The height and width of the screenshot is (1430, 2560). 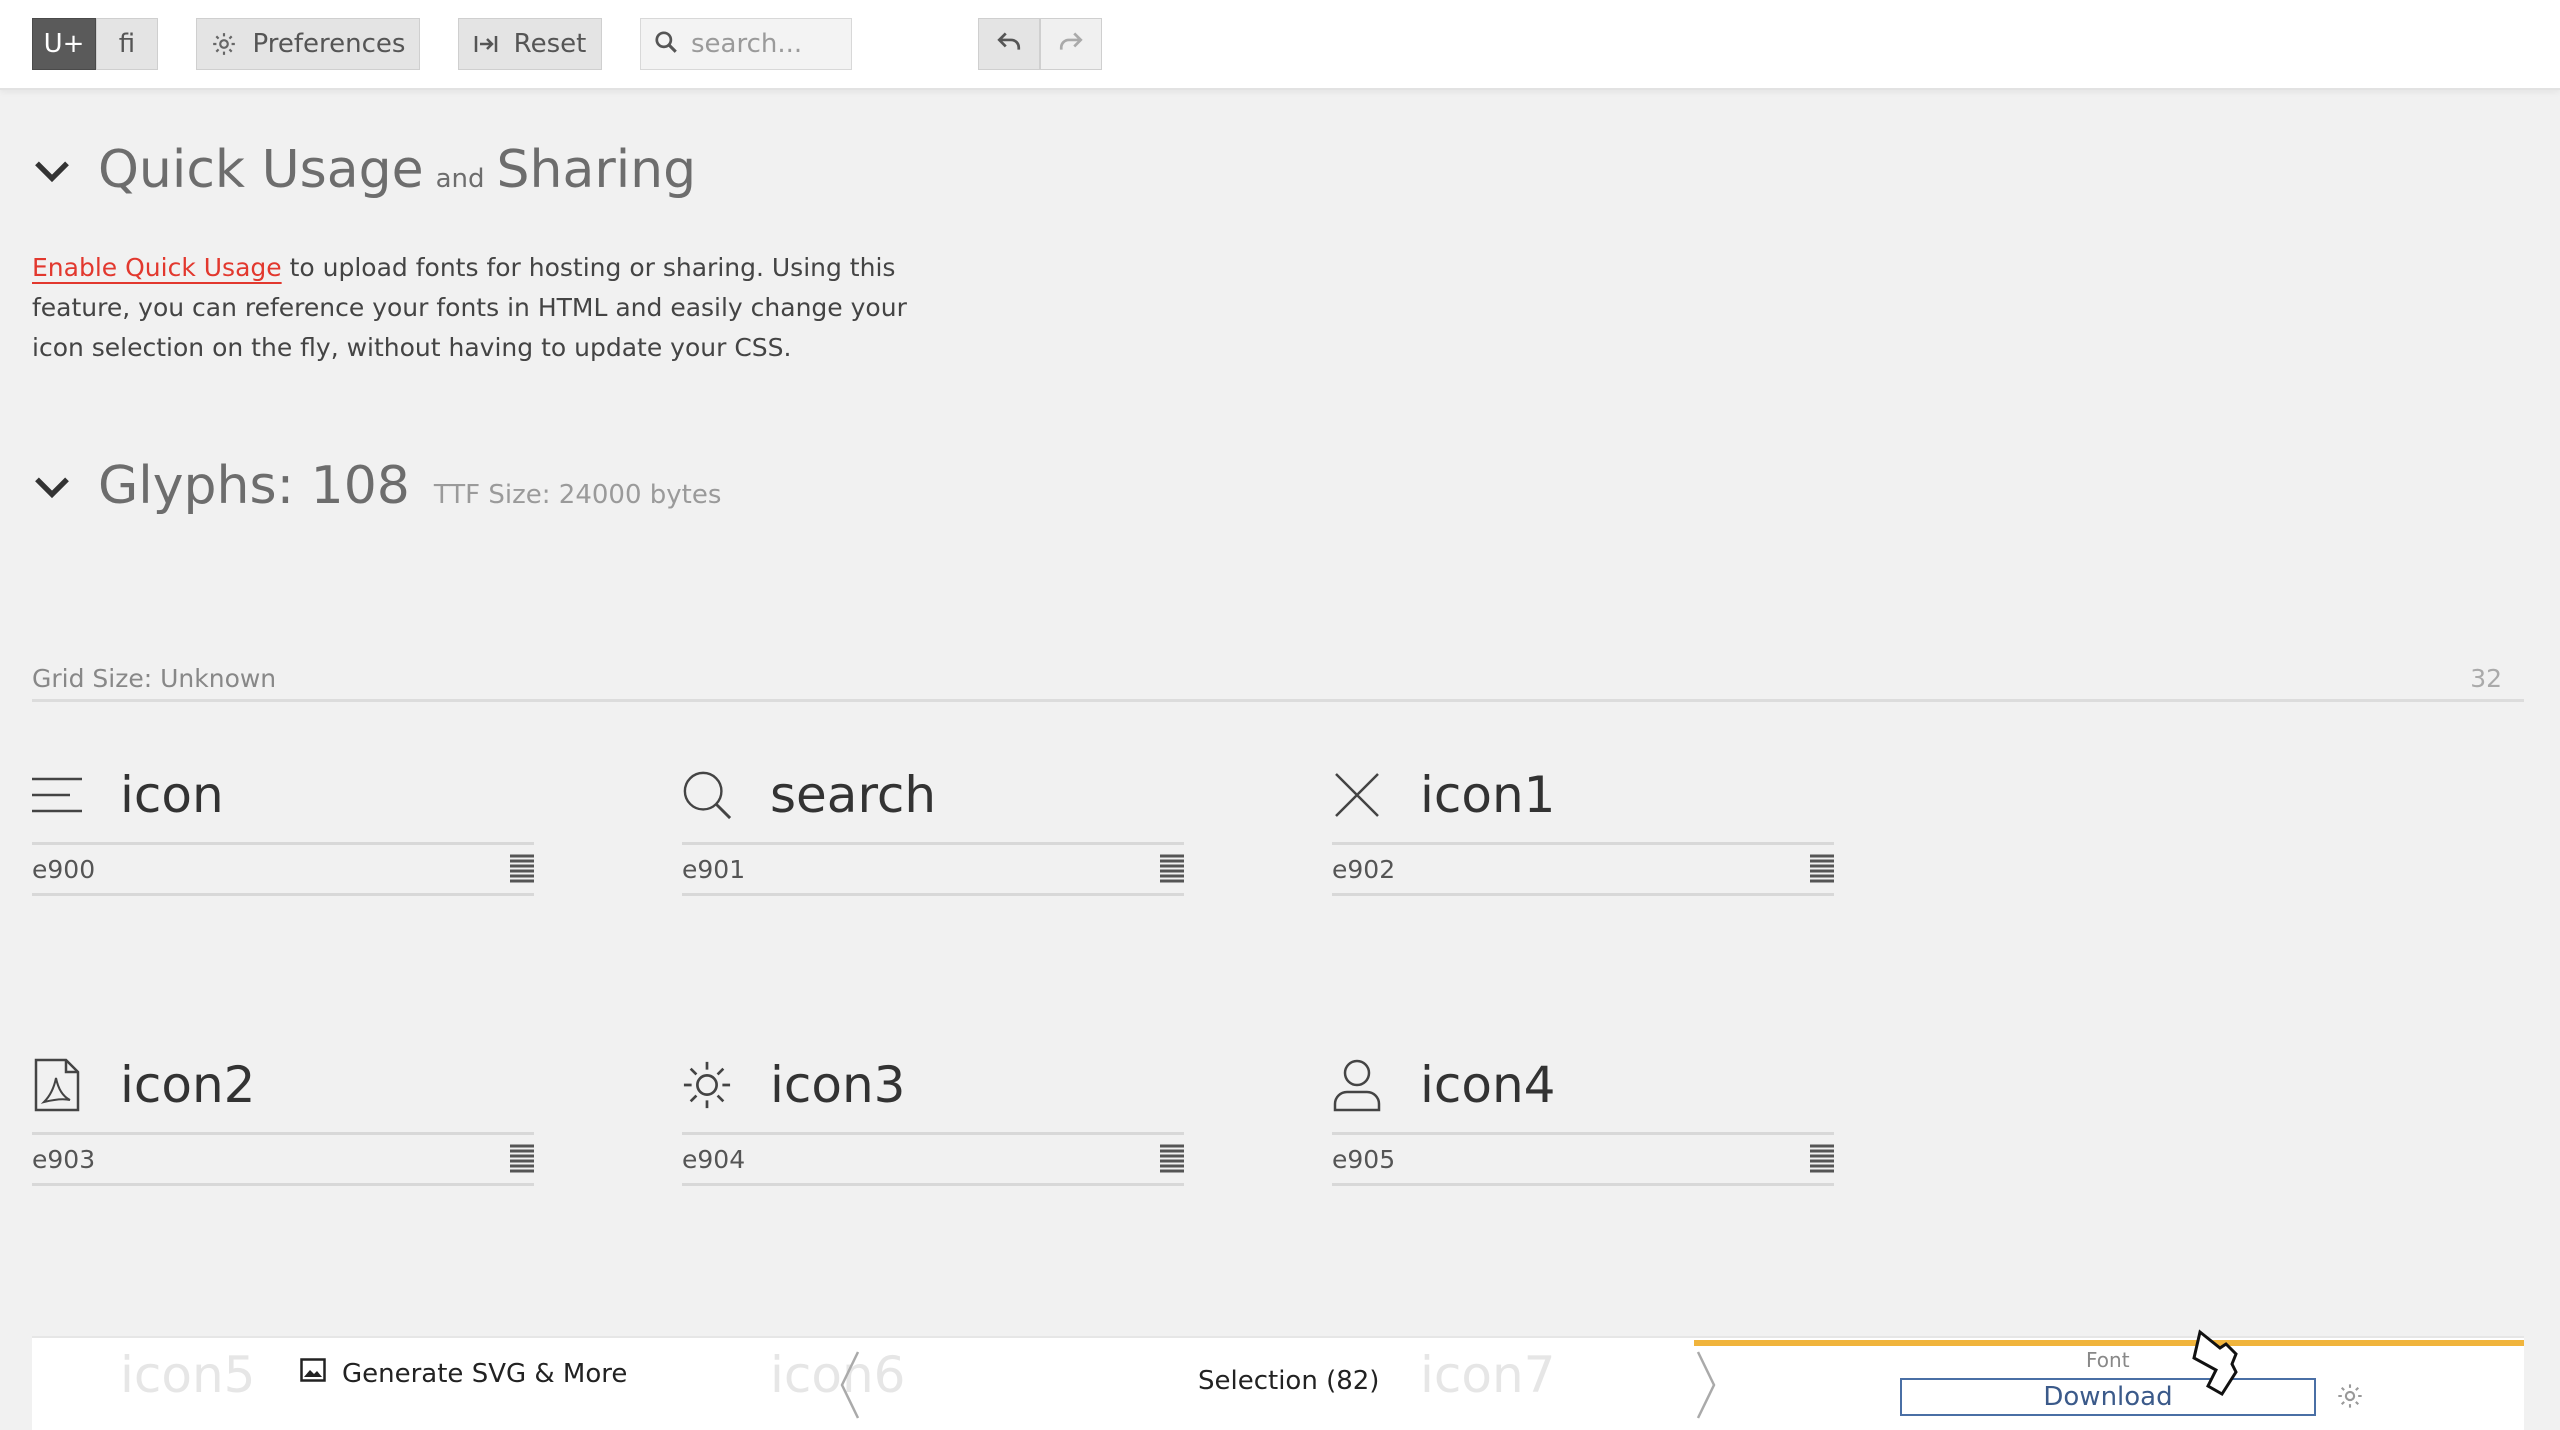 What do you see at coordinates (853, 795) in the screenshot?
I see `glyph-name: search` at bounding box center [853, 795].